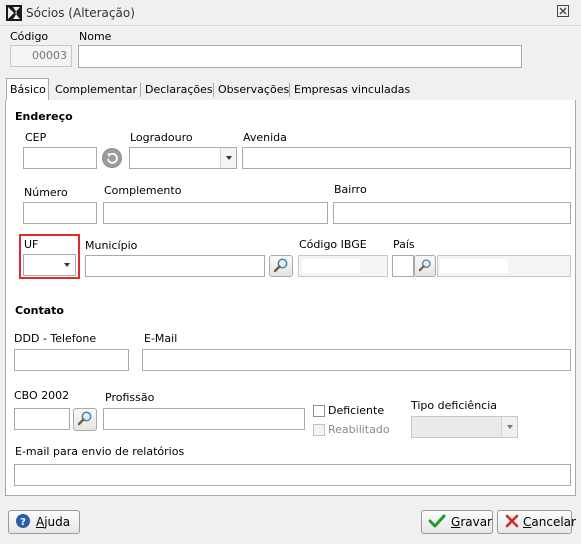 This screenshot has height=544, width=581. What do you see at coordinates (331, 266) in the screenshot?
I see `ibge-redacted-area` at bounding box center [331, 266].